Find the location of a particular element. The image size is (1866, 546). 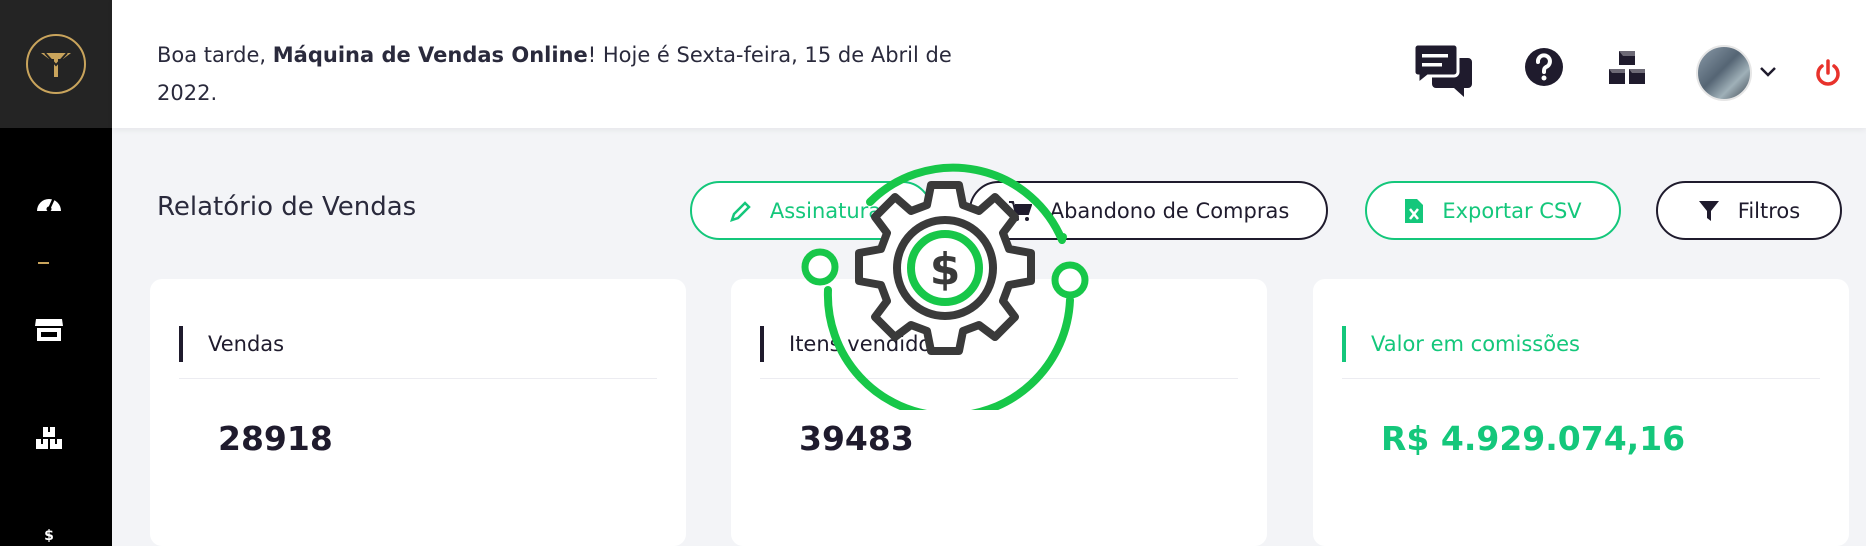

filter-icon is located at coordinates (1709, 211).